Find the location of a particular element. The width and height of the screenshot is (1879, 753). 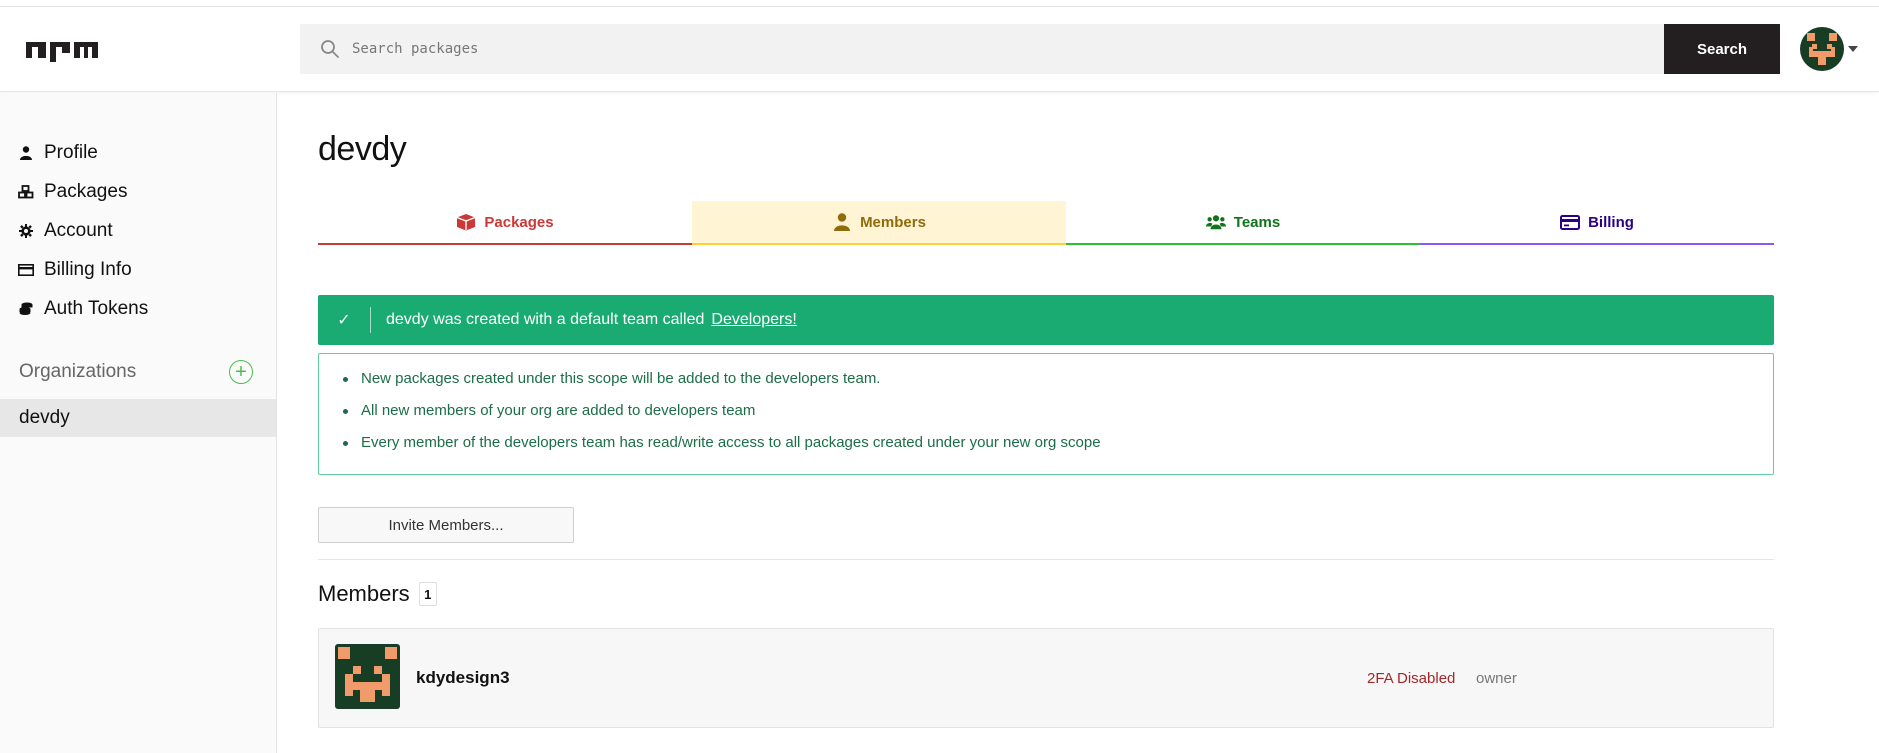

org-name: devdy is located at coordinates (44, 417).